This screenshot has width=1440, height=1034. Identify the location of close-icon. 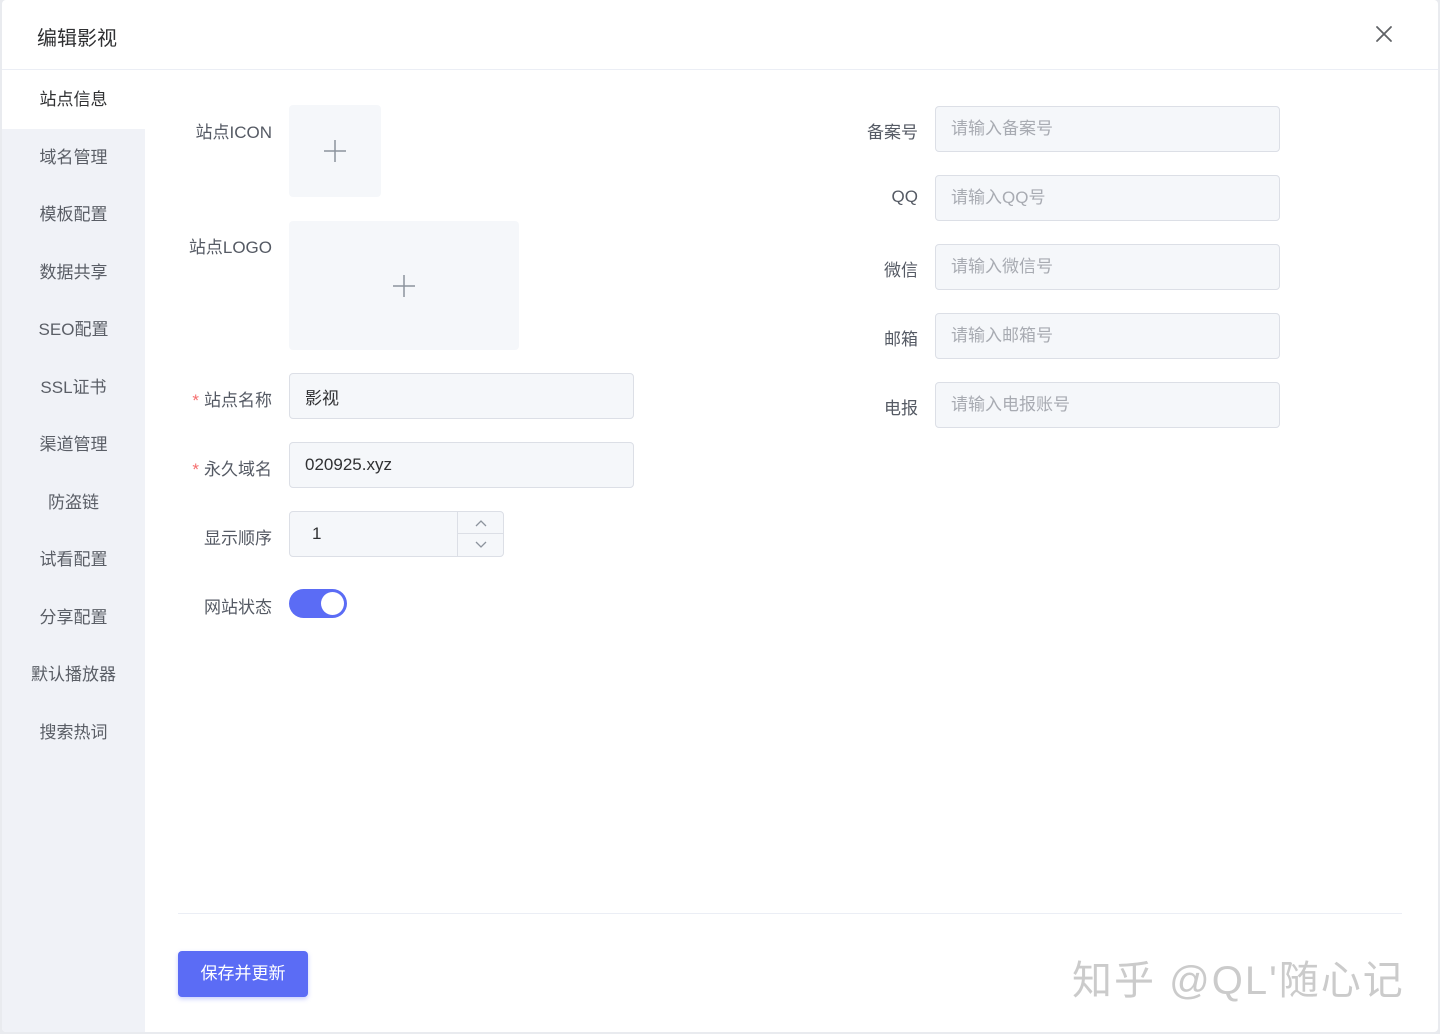
(1384, 34).